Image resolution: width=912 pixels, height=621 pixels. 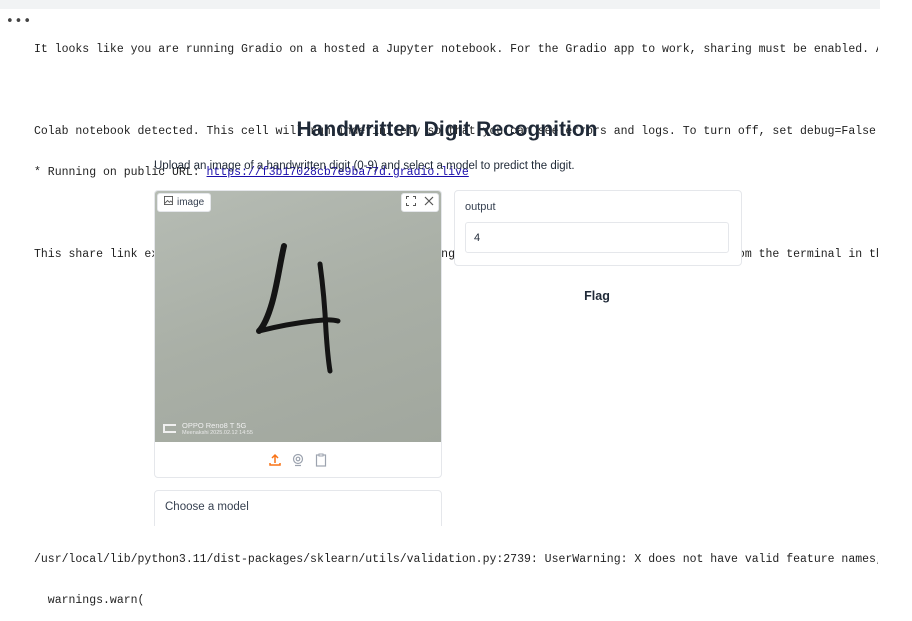 I want to click on output-panel: output 4, so click(x=598, y=228).